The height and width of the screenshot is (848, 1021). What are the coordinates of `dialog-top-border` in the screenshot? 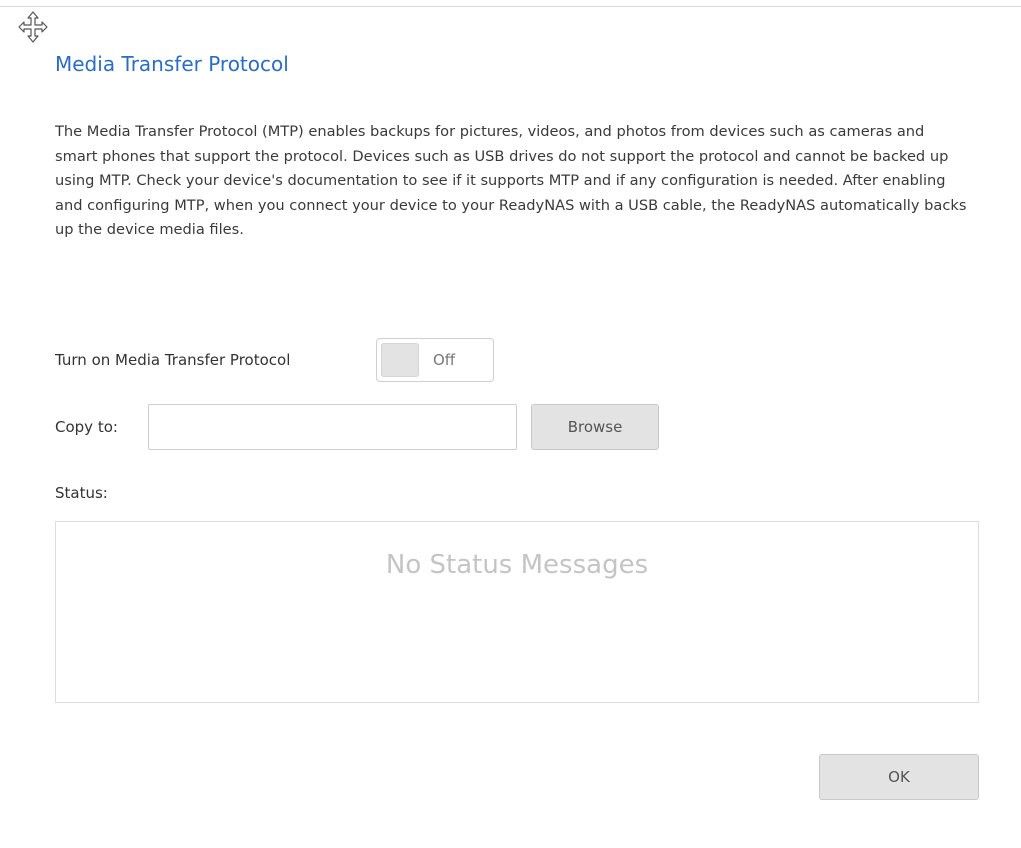 It's located at (510, 6).